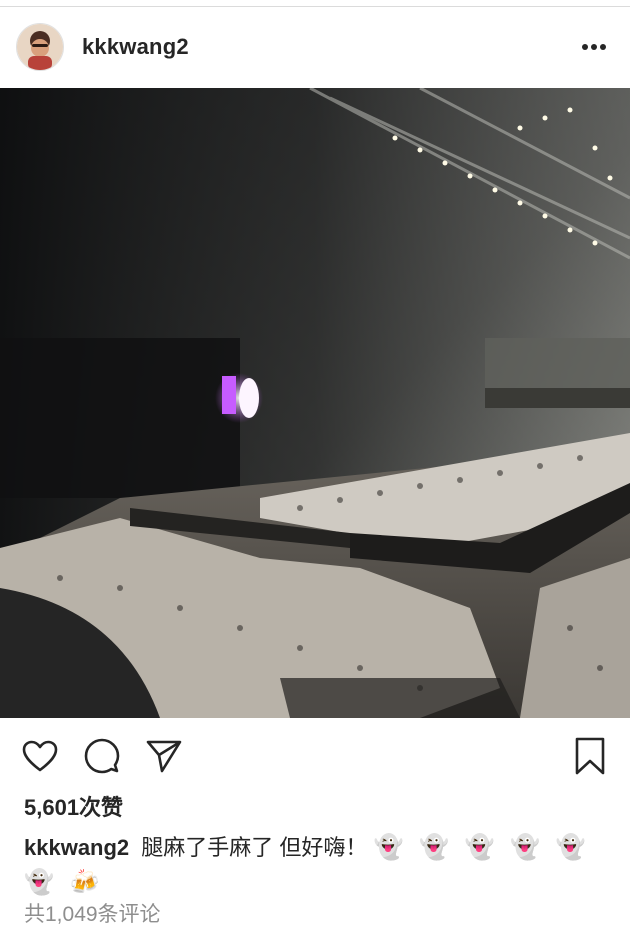 This screenshot has height=928, width=630. I want to click on post-username: kkkwang2, so click(135, 47).